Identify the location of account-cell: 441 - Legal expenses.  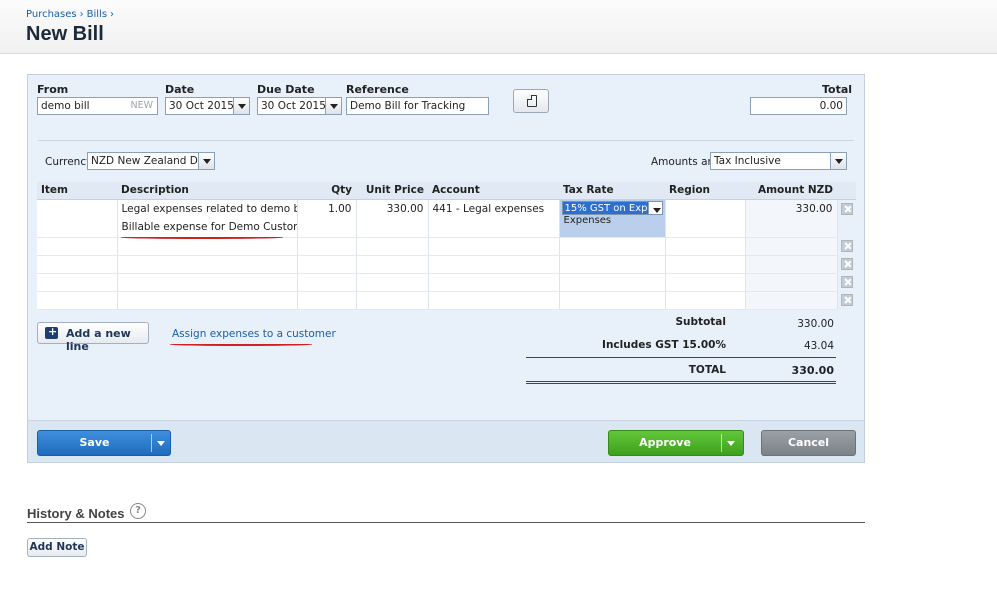
(494, 218).